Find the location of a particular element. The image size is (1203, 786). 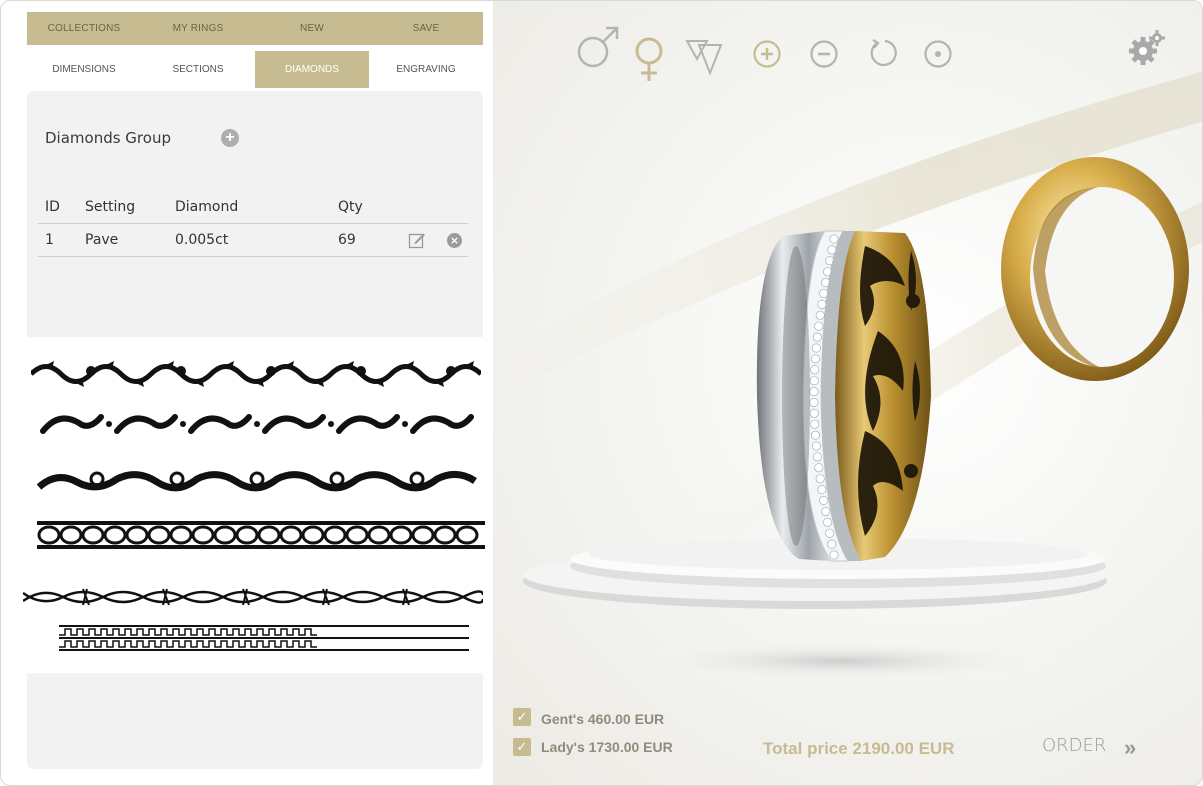

add-group-button: + is located at coordinates (230, 138).